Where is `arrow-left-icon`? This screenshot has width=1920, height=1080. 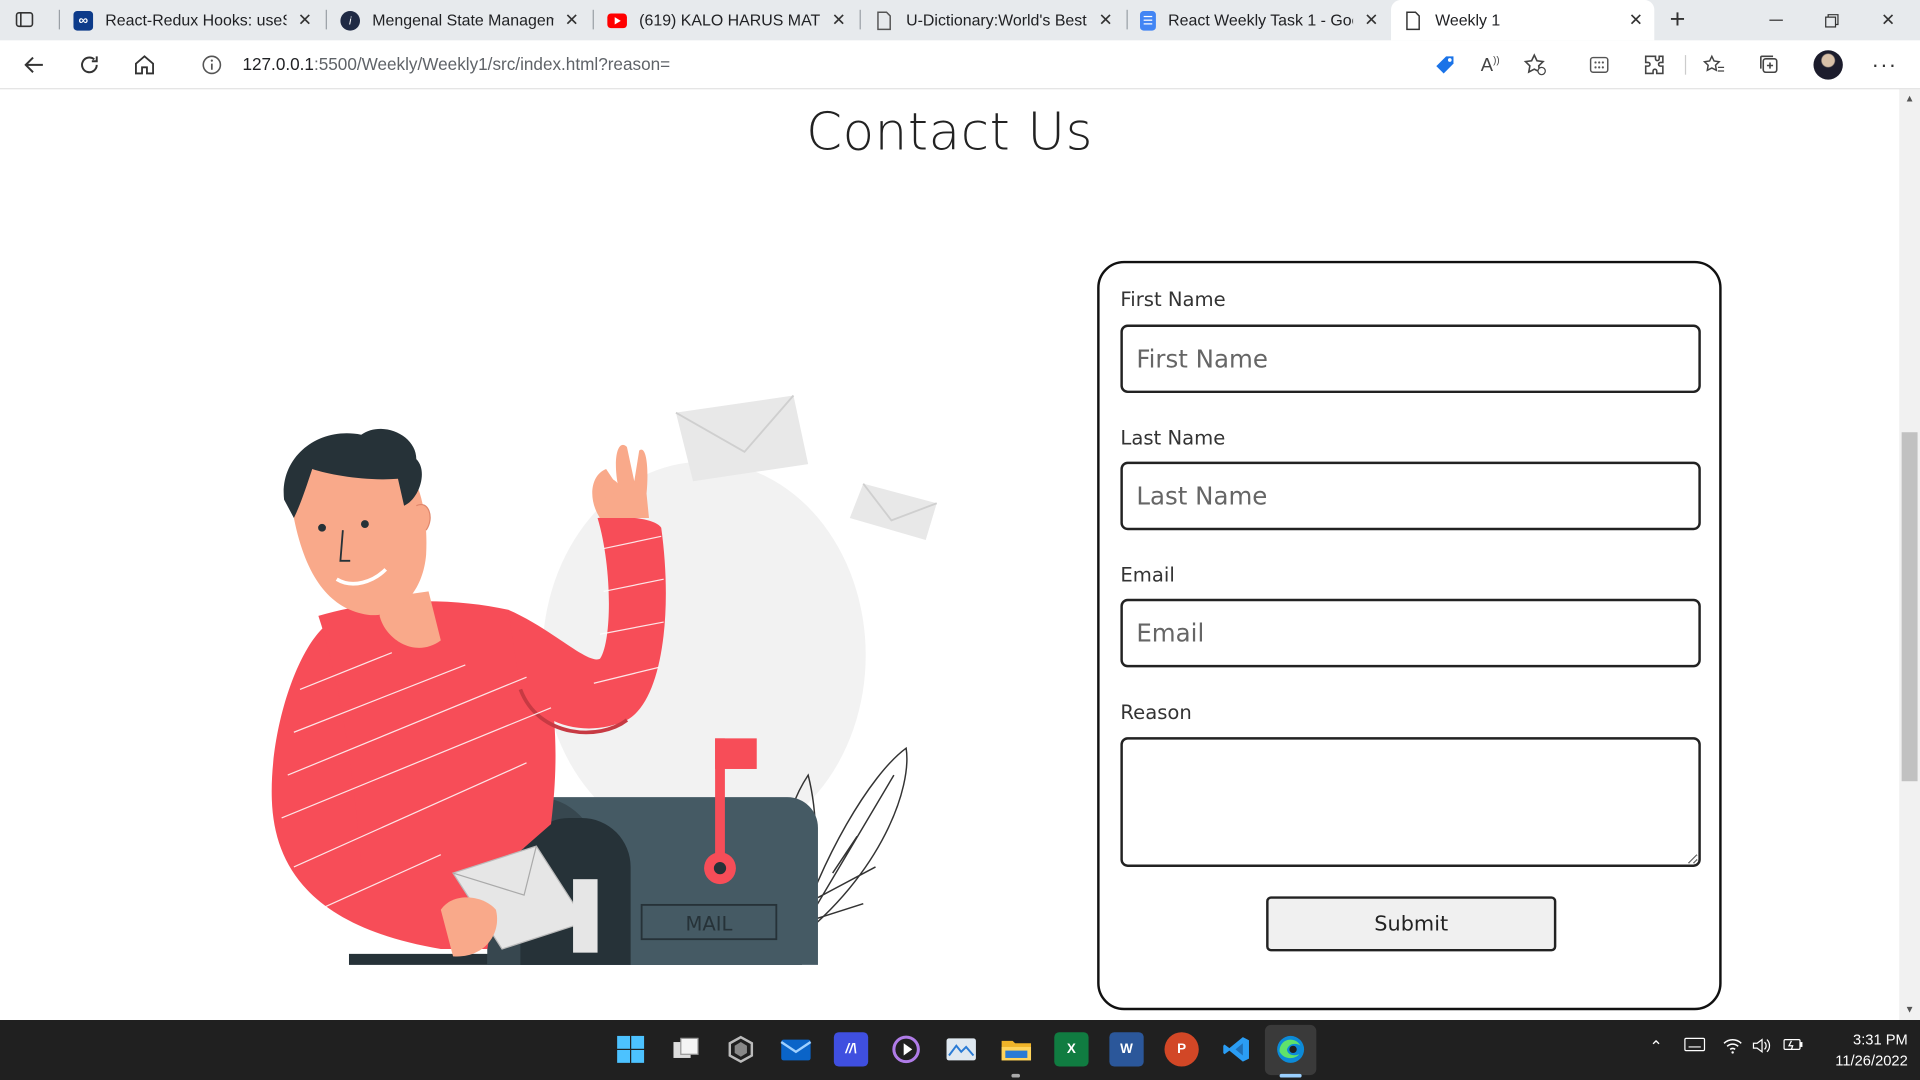
arrow-left-icon is located at coordinates (33, 64).